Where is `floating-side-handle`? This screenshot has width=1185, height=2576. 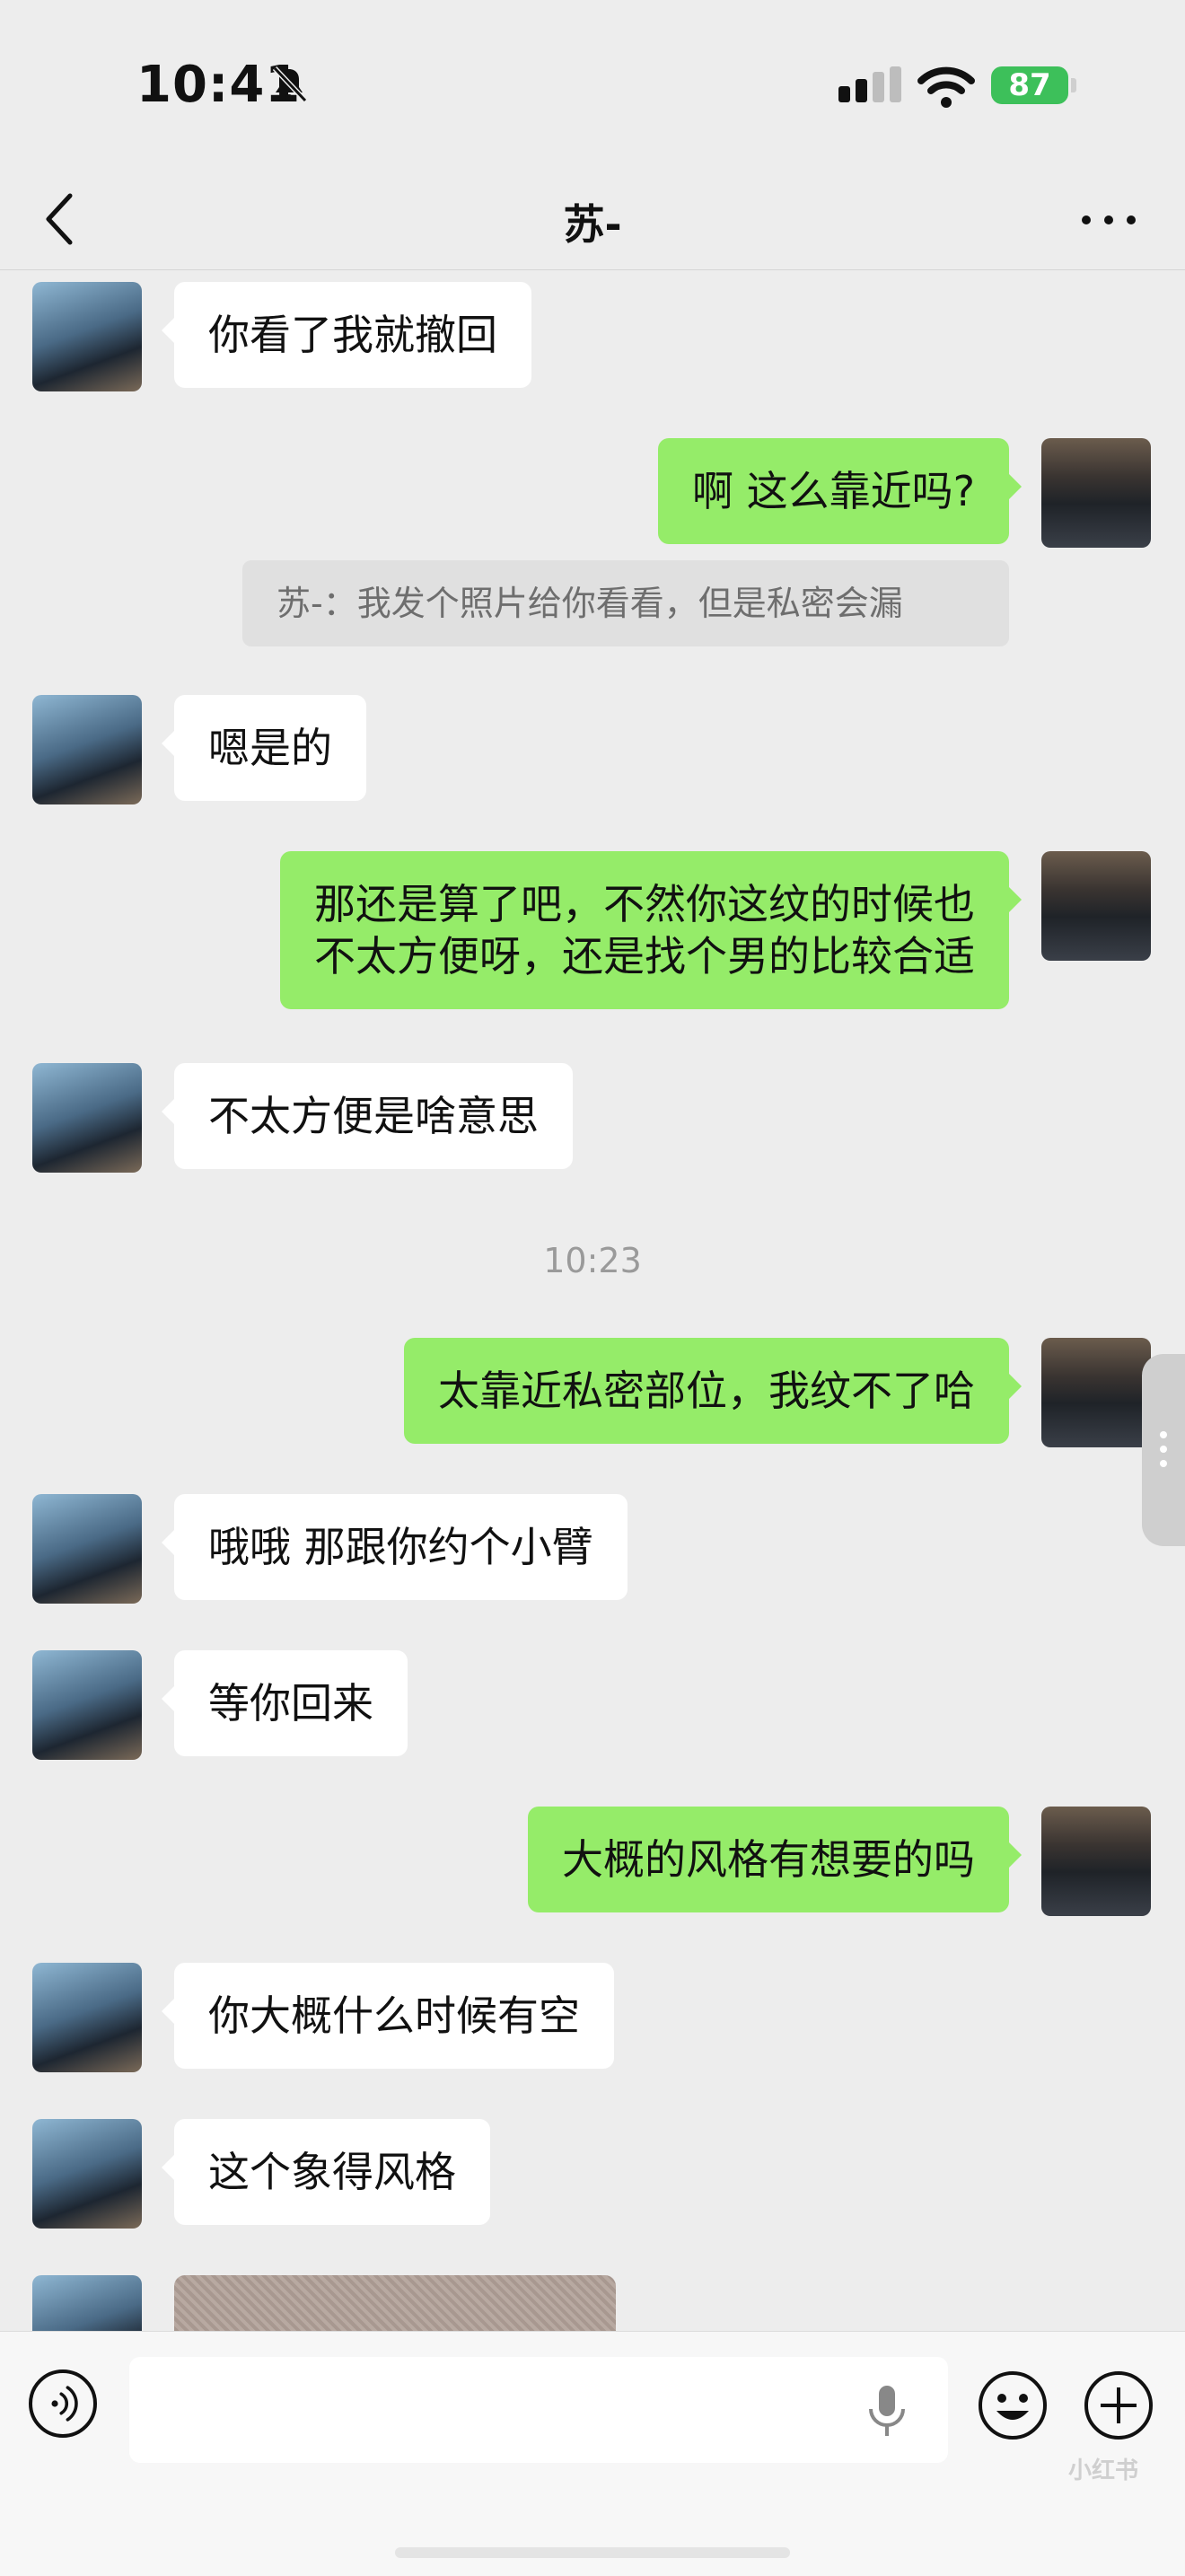 floating-side-handle is located at coordinates (1163, 1450).